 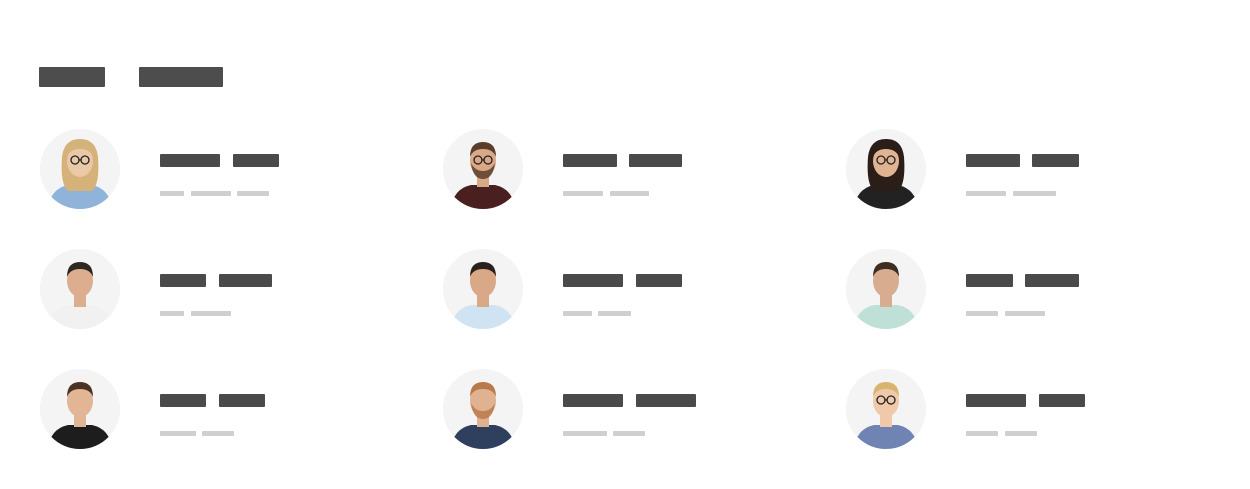 What do you see at coordinates (886, 409) in the screenshot?
I see `man-blond-glasses-plaid-avatar` at bounding box center [886, 409].